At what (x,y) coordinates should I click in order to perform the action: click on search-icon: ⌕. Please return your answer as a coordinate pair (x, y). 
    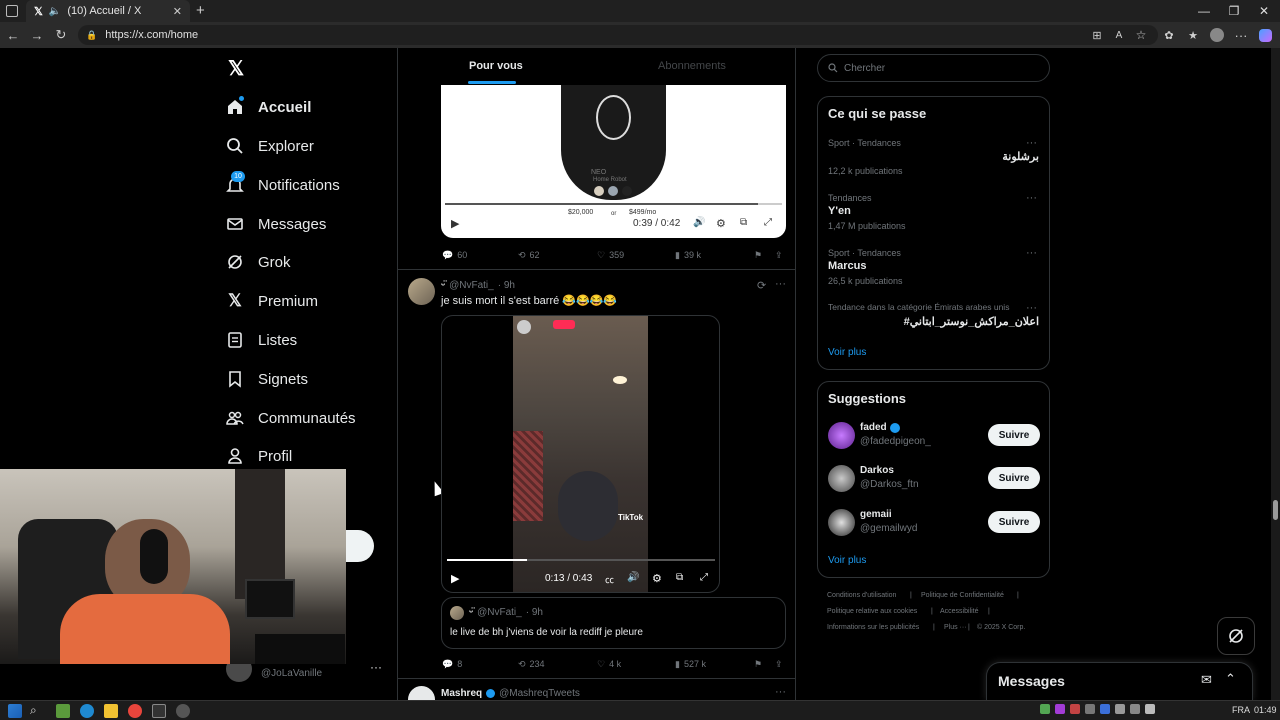
    Looking at the image, I should click on (33, 710).